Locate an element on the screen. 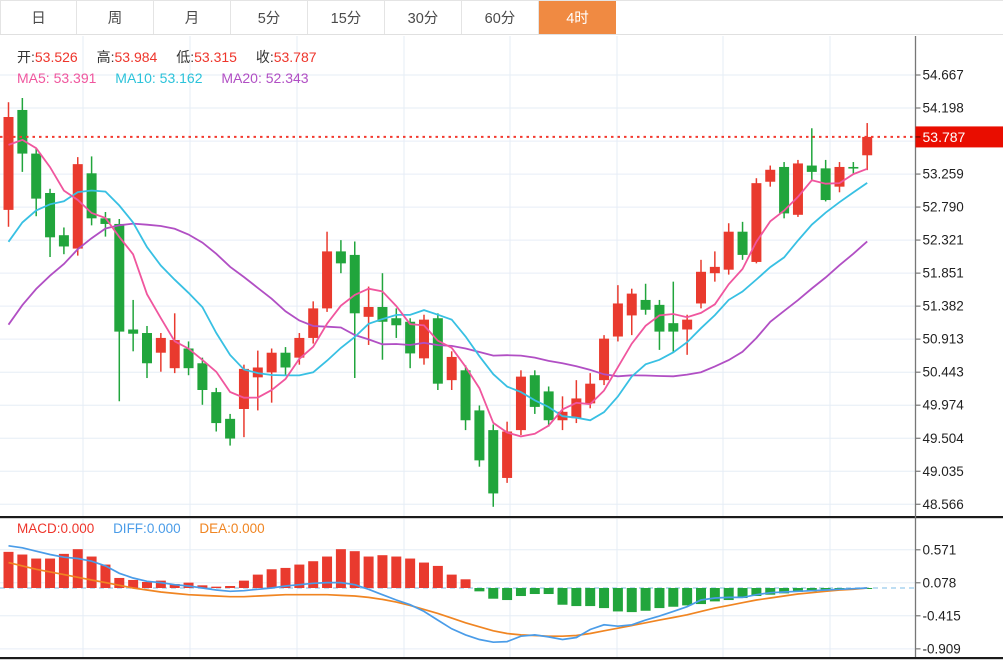 This screenshot has height=661, width=1003. macd-tick-label: -0.415 is located at coordinates (942, 615).